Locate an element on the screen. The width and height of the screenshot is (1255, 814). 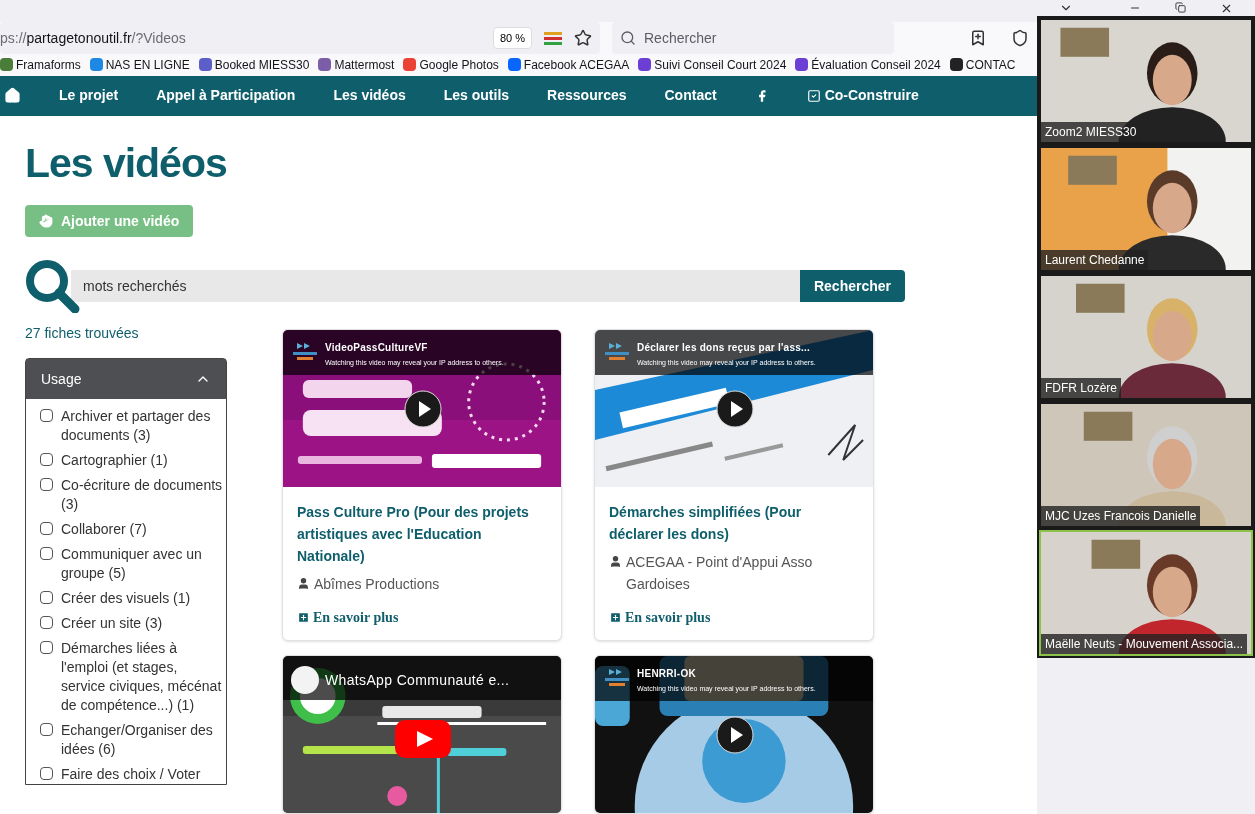
restore-icon is located at coordinates (1180, 7).